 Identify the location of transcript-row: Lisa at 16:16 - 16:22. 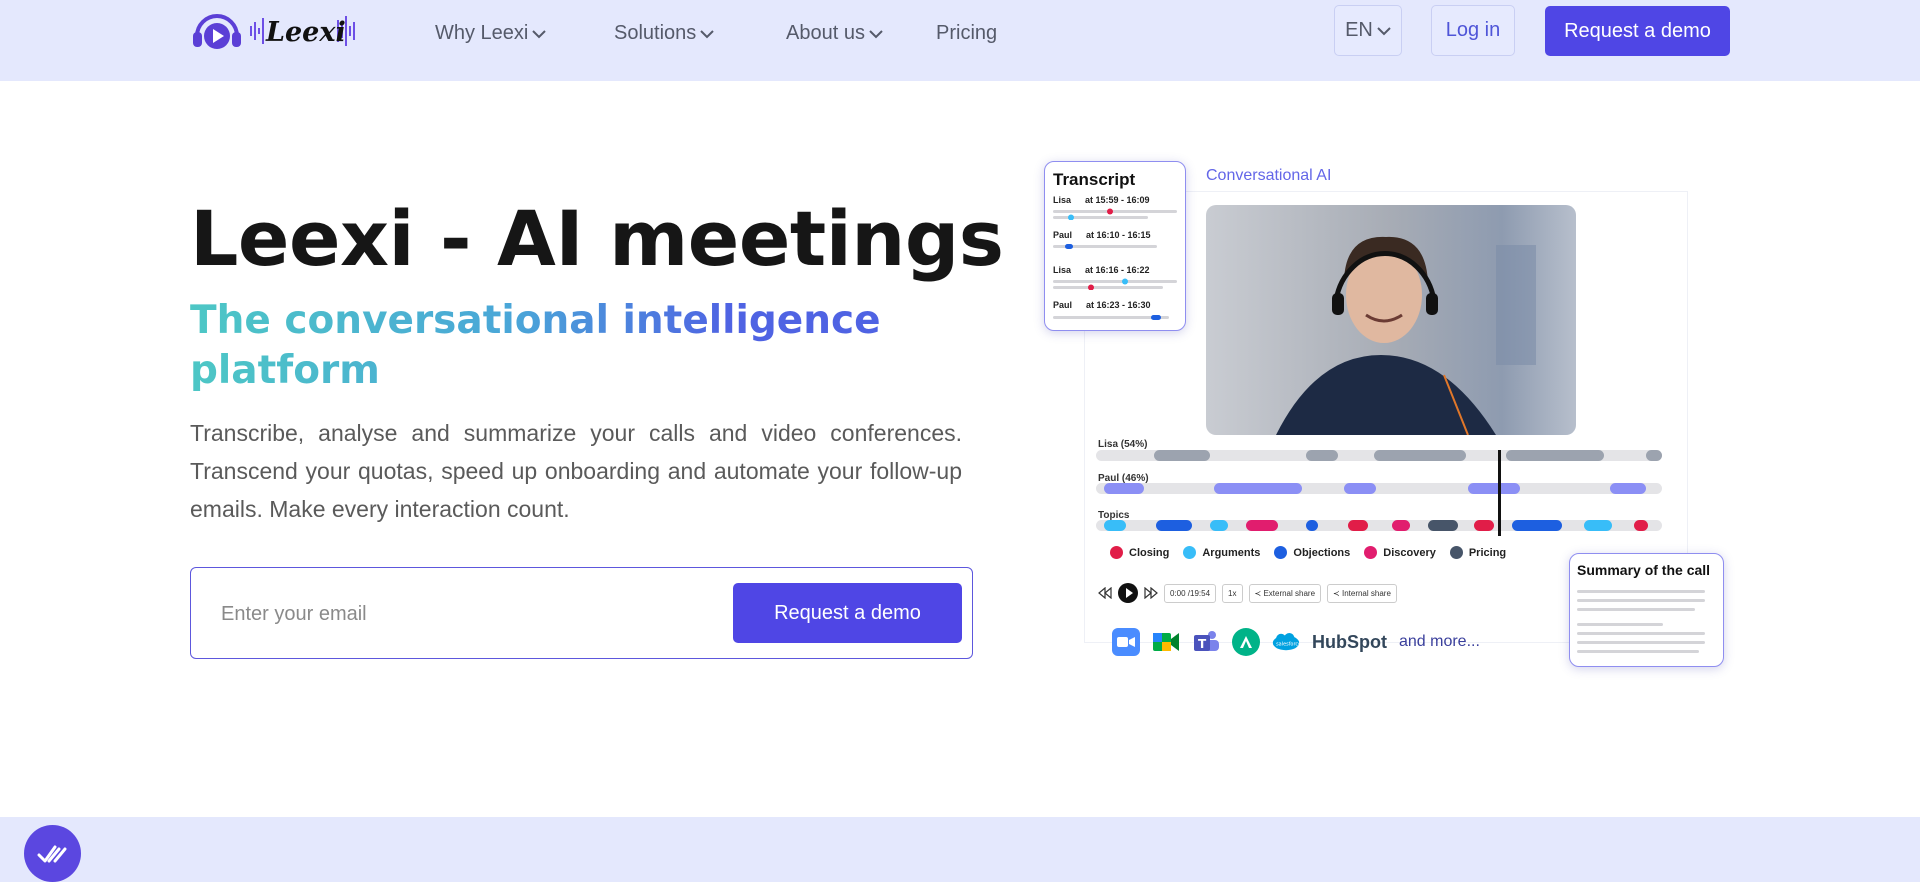
(1115, 270).